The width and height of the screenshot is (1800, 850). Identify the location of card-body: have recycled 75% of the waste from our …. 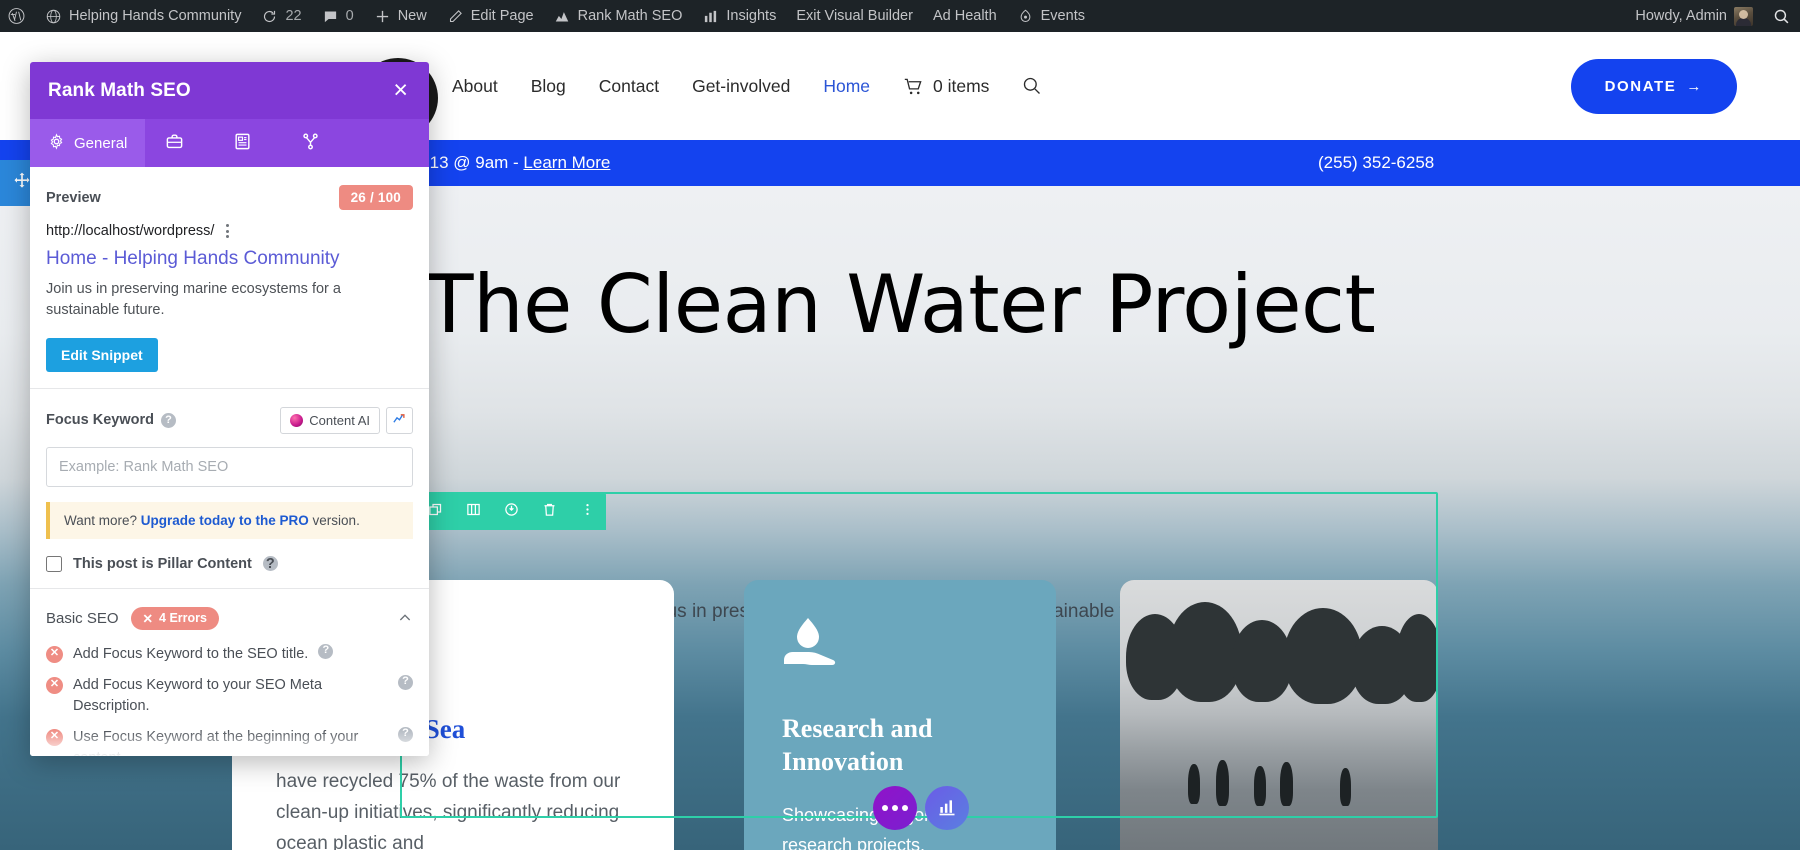
(448, 810).